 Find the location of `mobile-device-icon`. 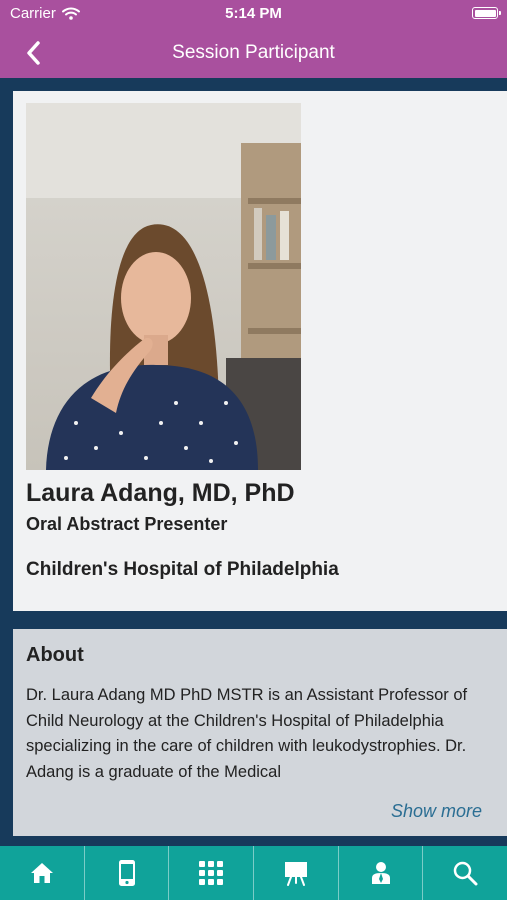

mobile-device-icon is located at coordinates (126, 873).